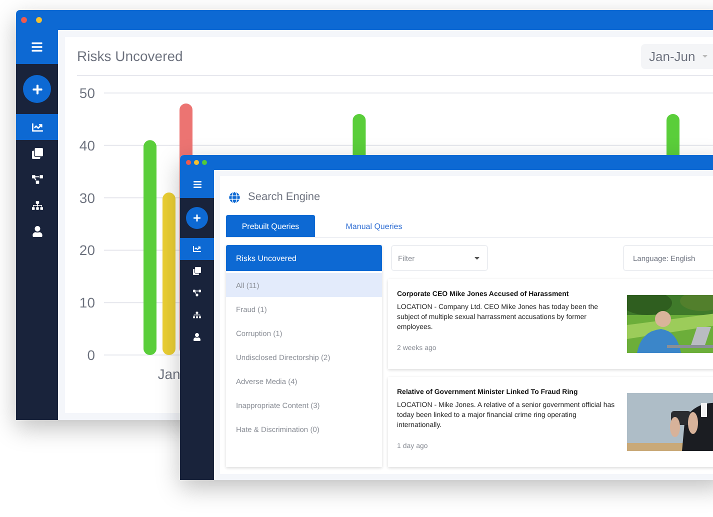  I want to click on range-dropdown: Jan-Jun, so click(677, 56).